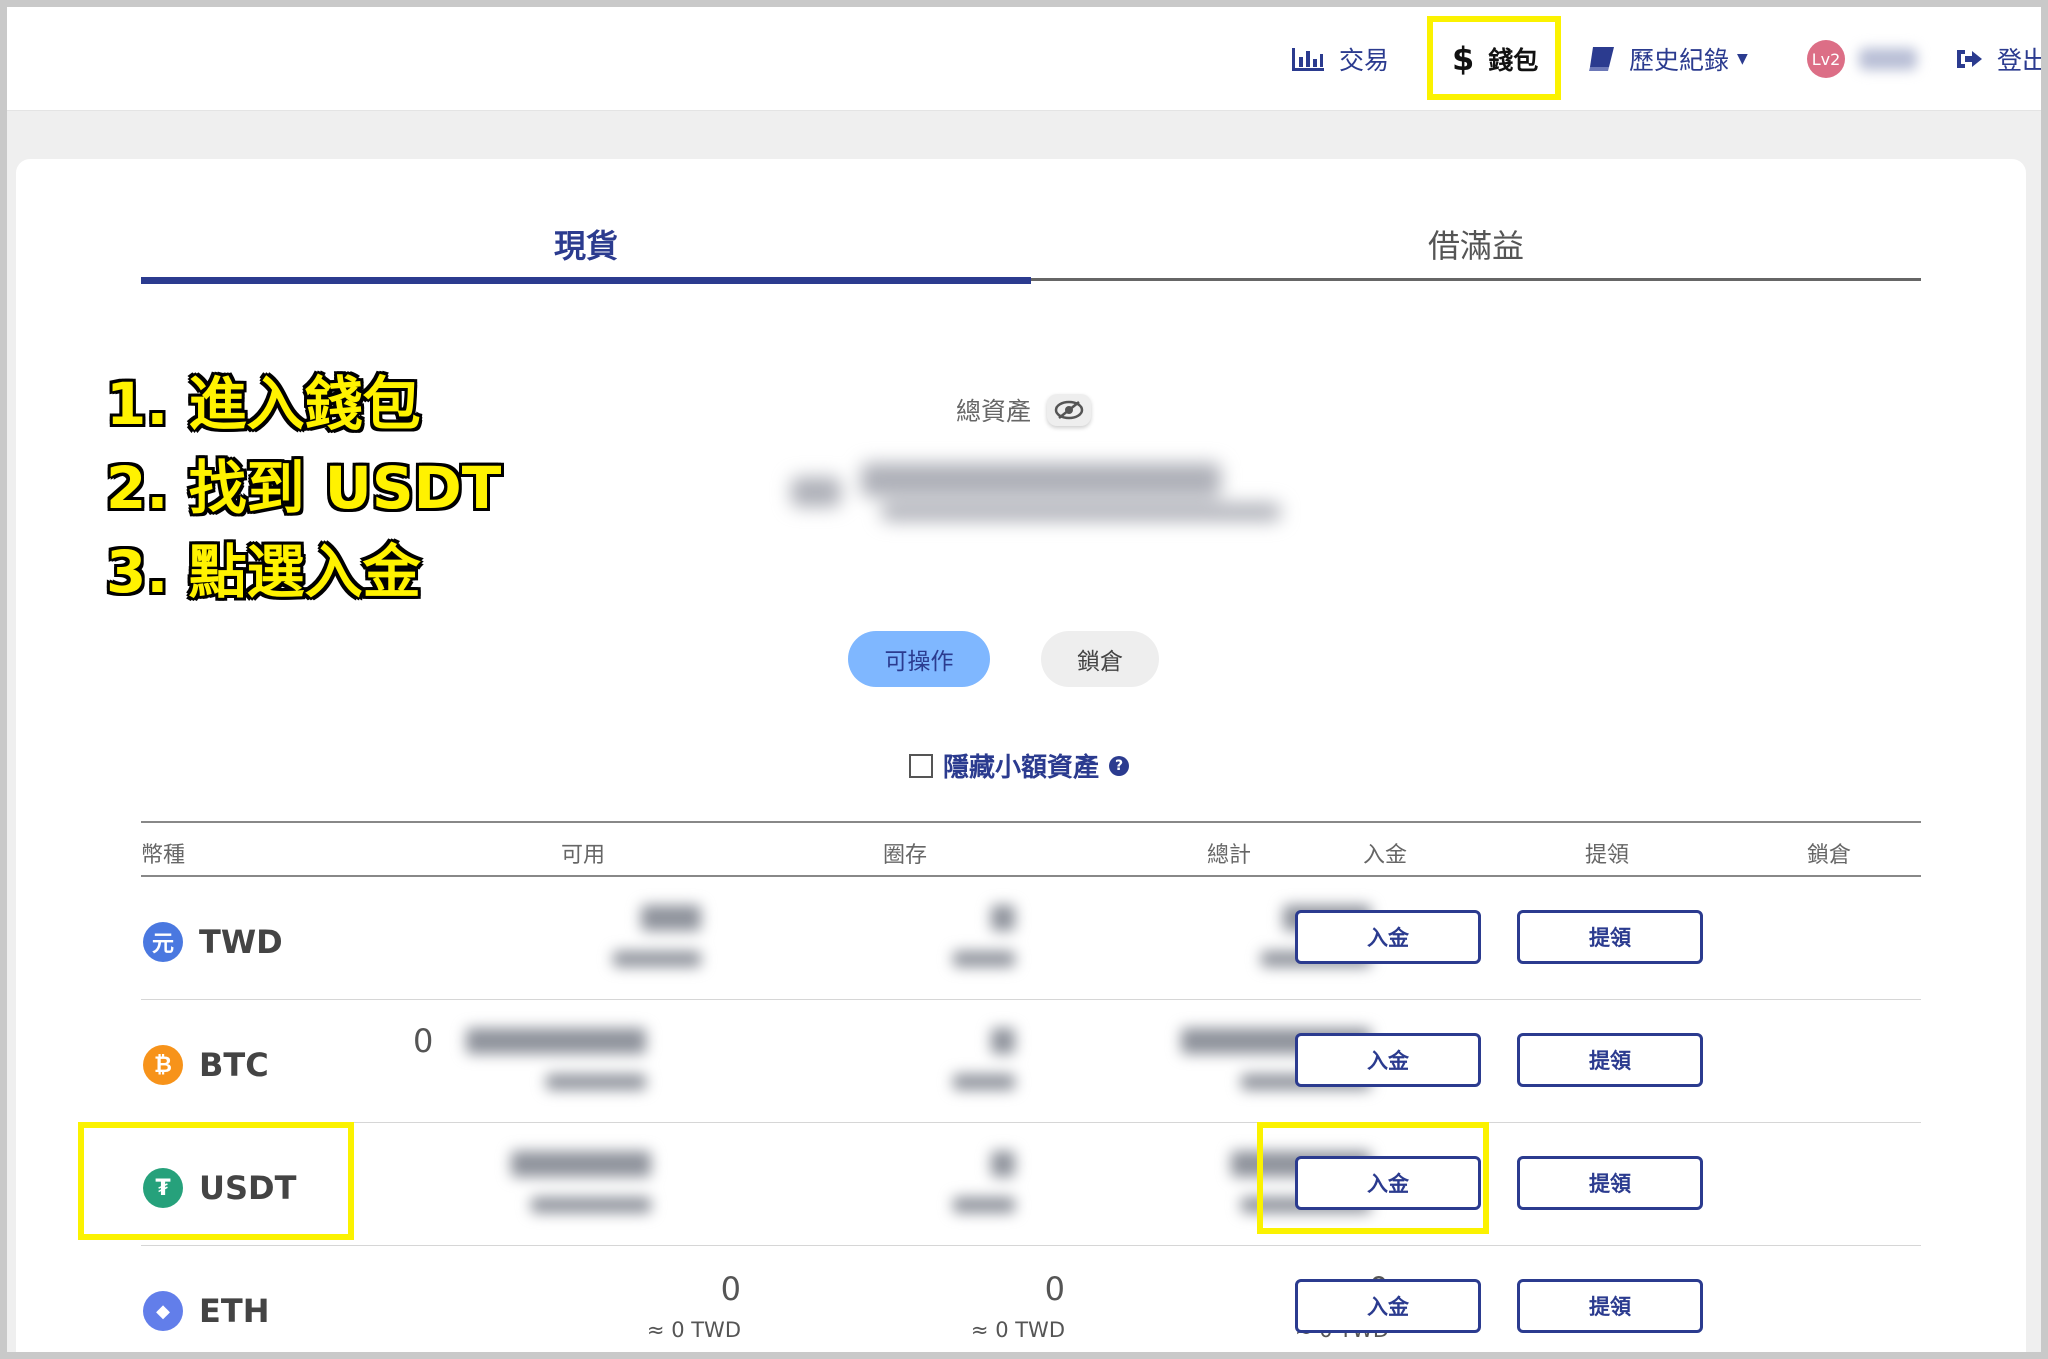 Image resolution: width=2048 pixels, height=1359 pixels. I want to click on logout-icon, so click(1969, 59).